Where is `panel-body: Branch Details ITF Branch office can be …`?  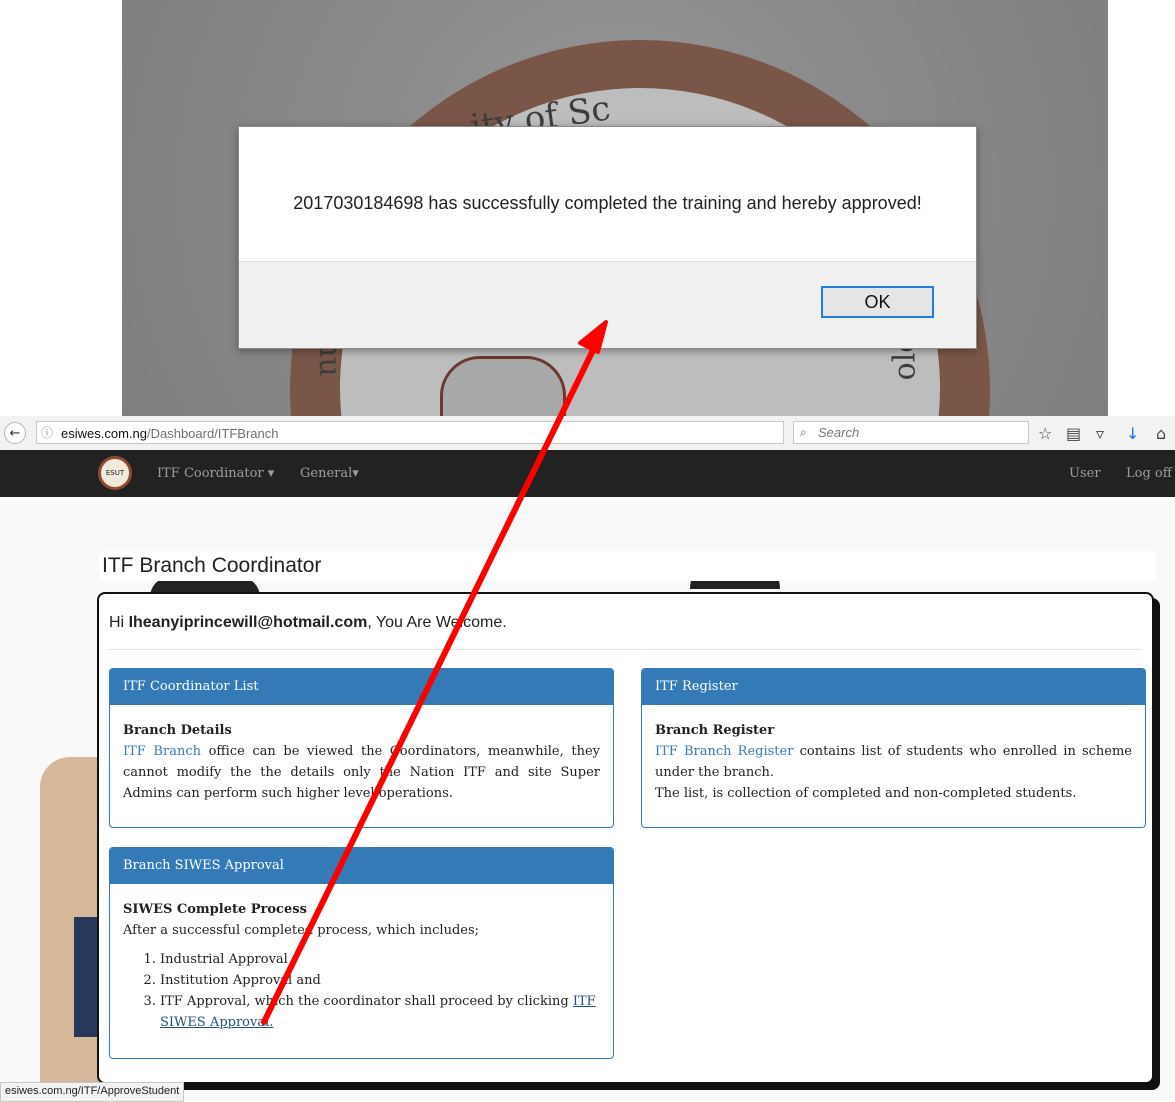
panel-body: Branch Details ITF Branch office can be … is located at coordinates (361, 754).